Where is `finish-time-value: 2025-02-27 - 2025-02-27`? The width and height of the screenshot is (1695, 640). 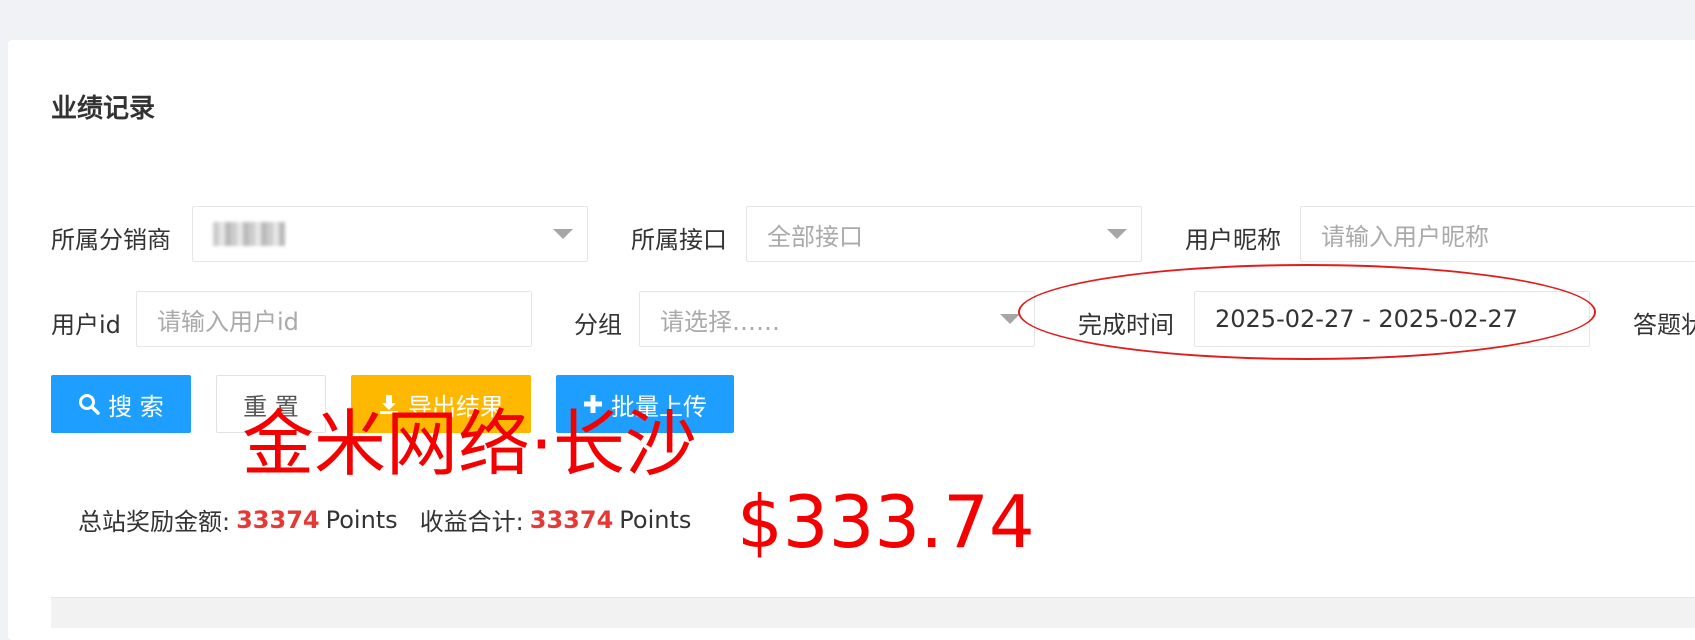
finish-time-value: 2025-02-27 - 2025-02-27 is located at coordinates (1366, 319).